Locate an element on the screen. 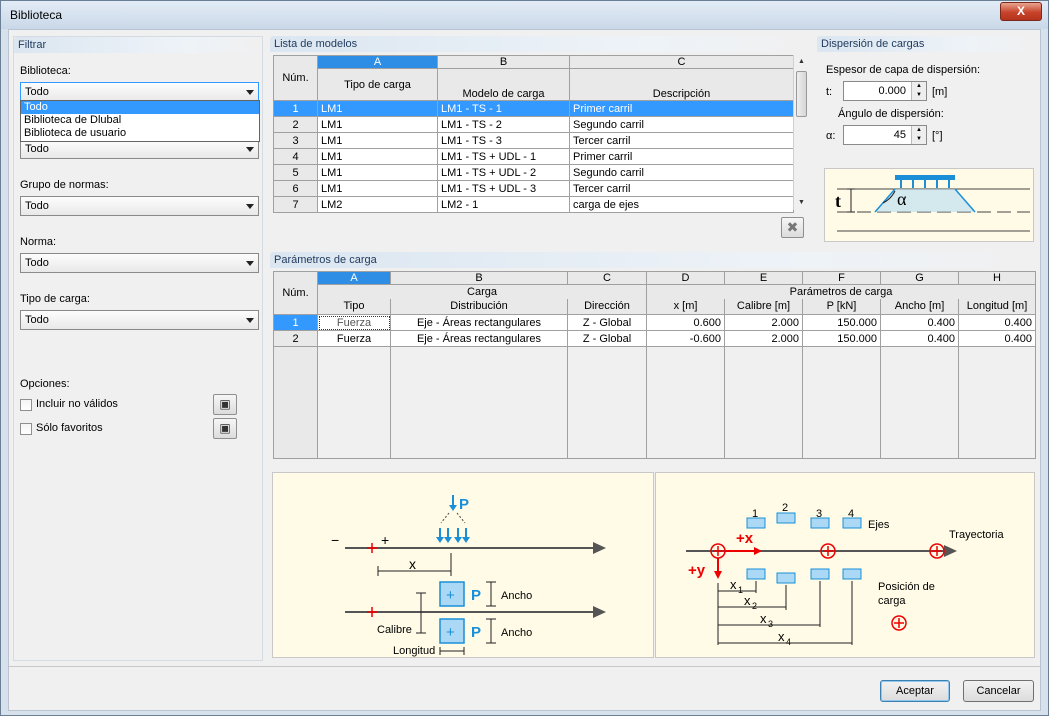 The image size is (1049, 716). alpha-label: α: is located at coordinates (831, 136).